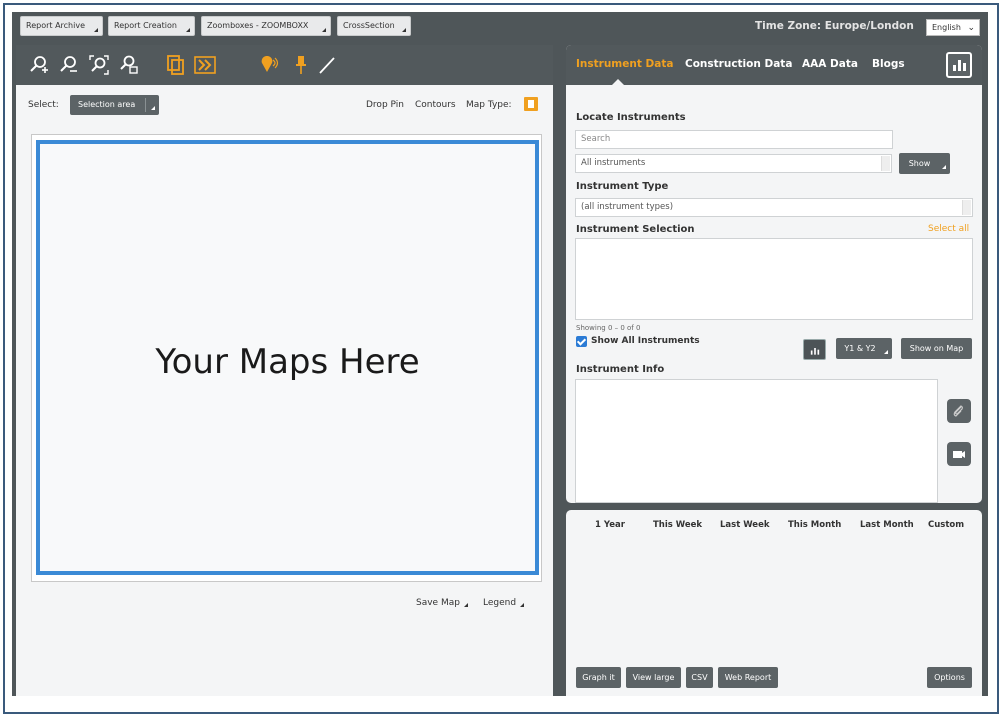  Describe the element at coordinates (774, 207) in the screenshot. I see `instrument-type-select: (all instrument types)` at that location.